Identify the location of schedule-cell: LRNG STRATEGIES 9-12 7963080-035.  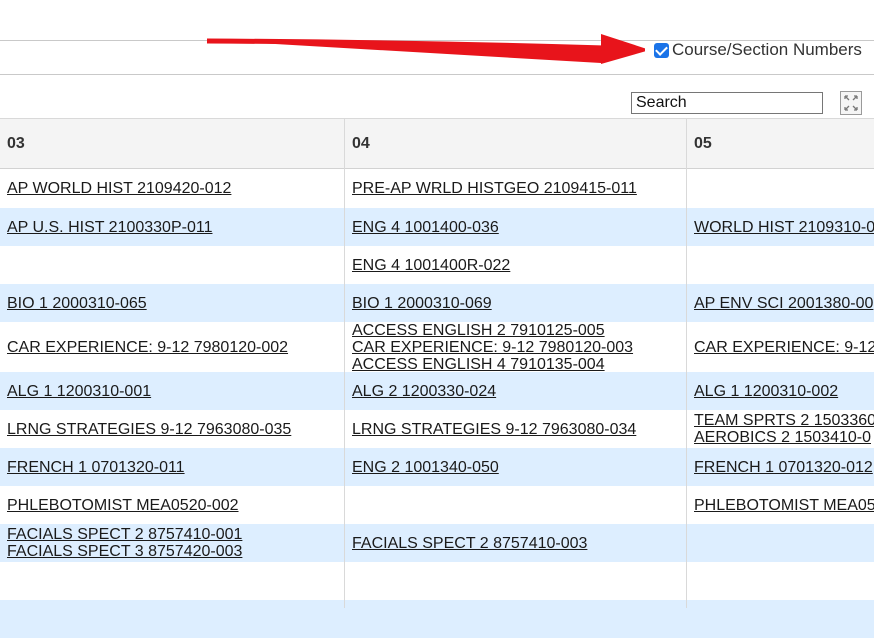
(172, 429).